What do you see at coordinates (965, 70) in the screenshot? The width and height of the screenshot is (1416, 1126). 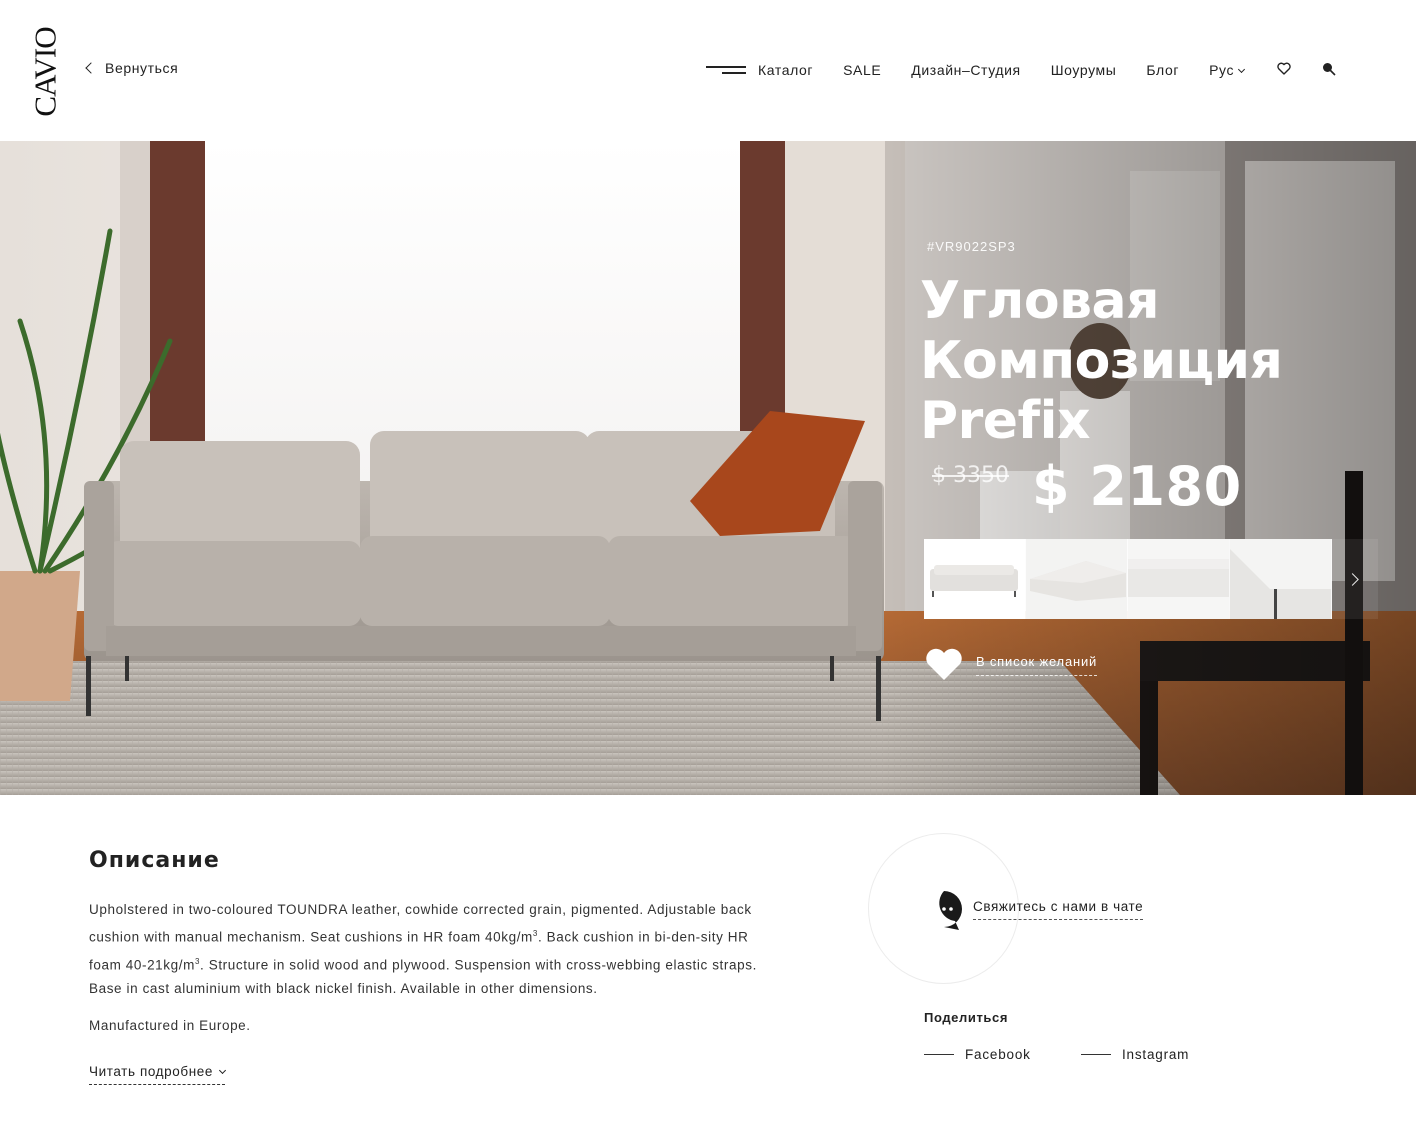 I see `nav-item-design-studio: Дизайн–Студия` at bounding box center [965, 70].